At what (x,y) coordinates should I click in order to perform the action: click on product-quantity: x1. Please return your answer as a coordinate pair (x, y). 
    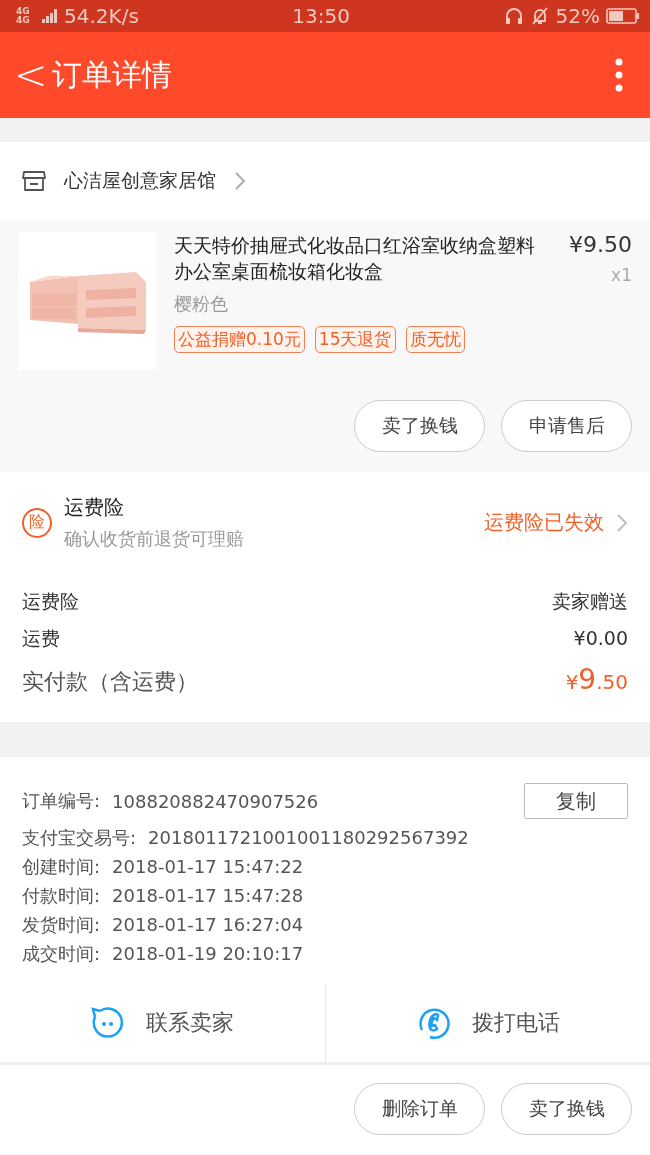
    Looking at the image, I should click on (621, 275).